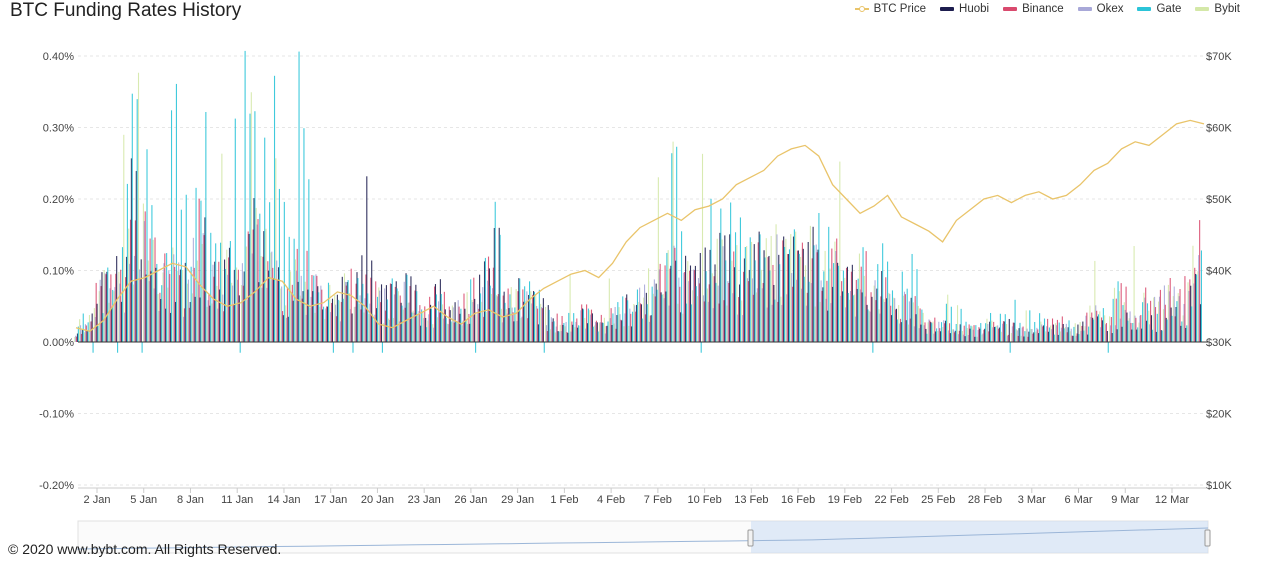 The width and height of the screenshot is (1280, 561). I want to click on navigator-handle-left, so click(750, 538).